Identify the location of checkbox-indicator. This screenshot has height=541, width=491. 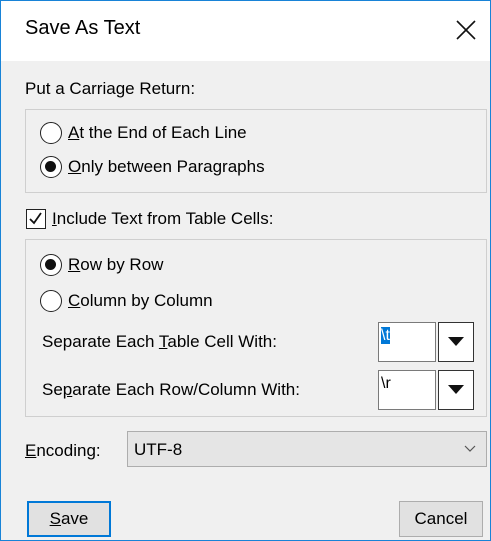
(36, 219).